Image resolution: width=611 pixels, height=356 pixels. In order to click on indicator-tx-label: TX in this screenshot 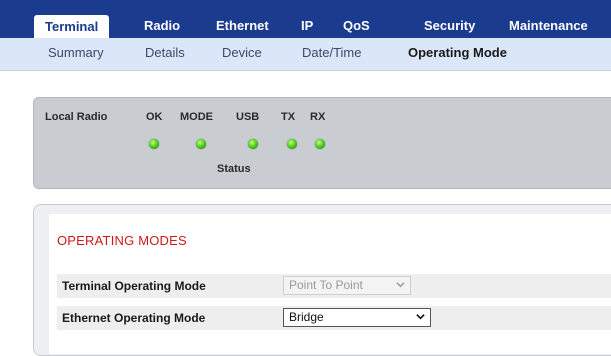, I will do `click(288, 117)`.